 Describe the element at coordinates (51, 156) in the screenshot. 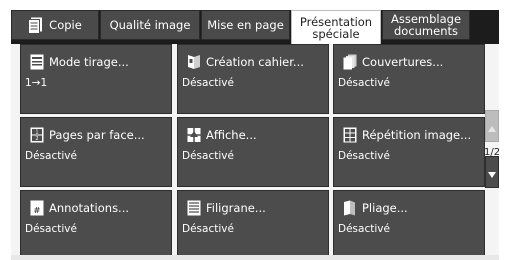

I see `pages-par-face-value: Désactivé` at that location.